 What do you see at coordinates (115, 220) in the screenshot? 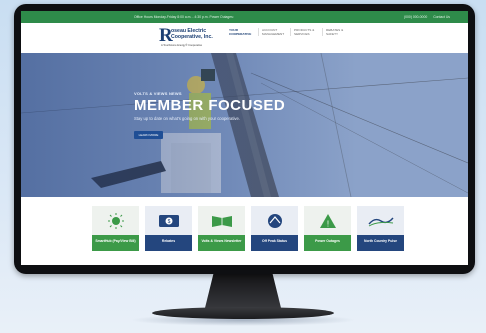
I see `smarthub-icon` at bounding box center [115, 220].